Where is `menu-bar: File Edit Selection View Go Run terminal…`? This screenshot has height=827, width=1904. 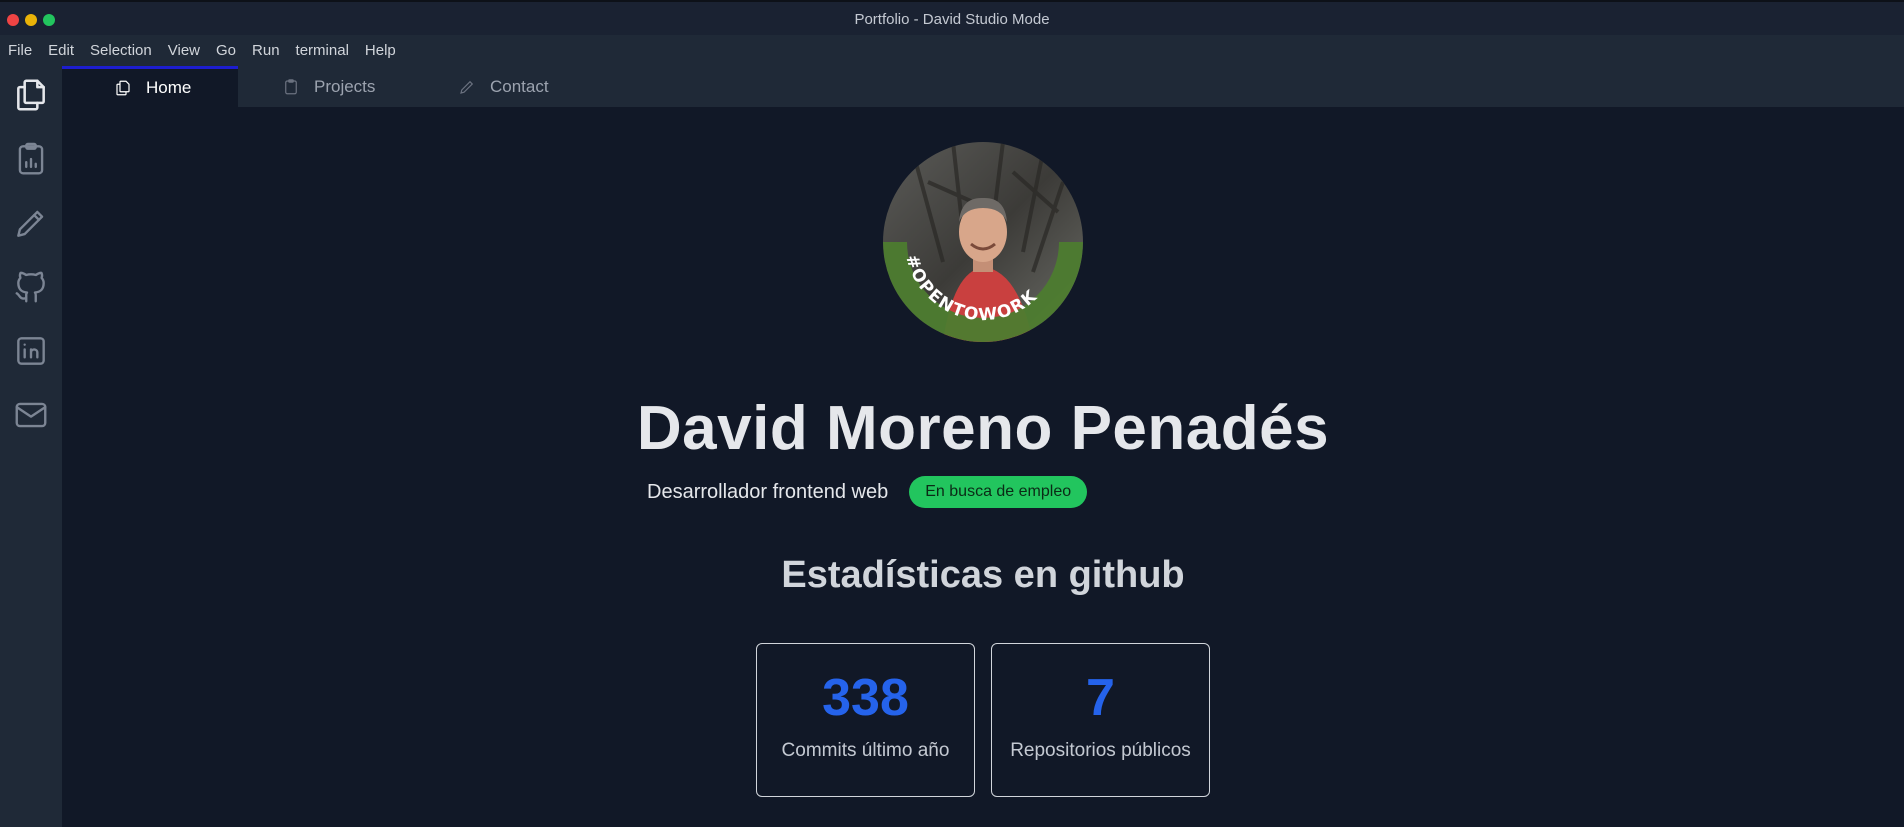
menu-bar: File Edit Selection View Go Run terminal… is located at coordinates (952, 50).